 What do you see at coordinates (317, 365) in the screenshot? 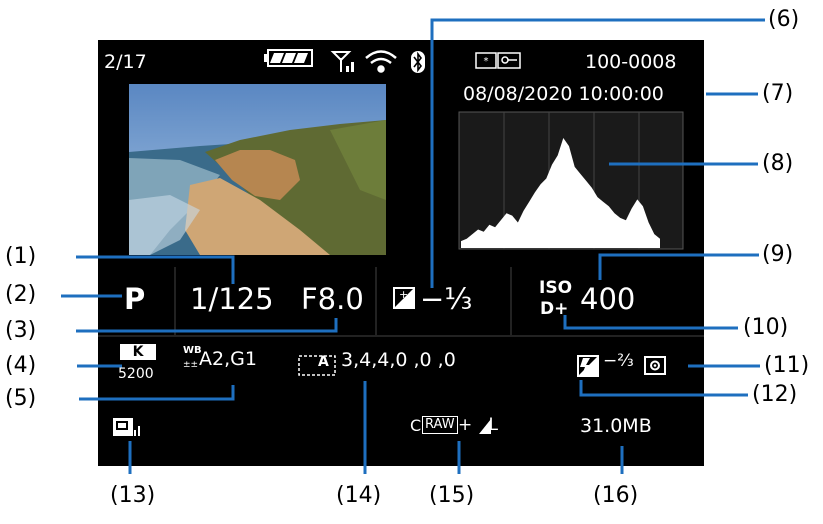
I see `picture-style-icon` at bounding box center [317, 365].